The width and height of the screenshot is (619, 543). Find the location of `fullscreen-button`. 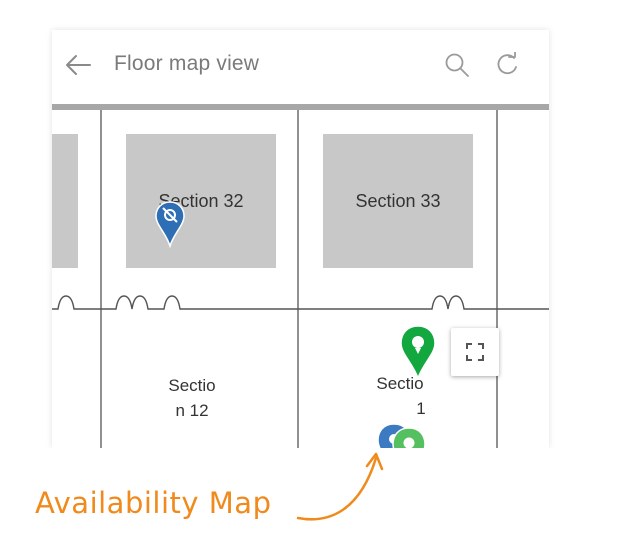

fullscreen-button is located at coordinates (475, 352).